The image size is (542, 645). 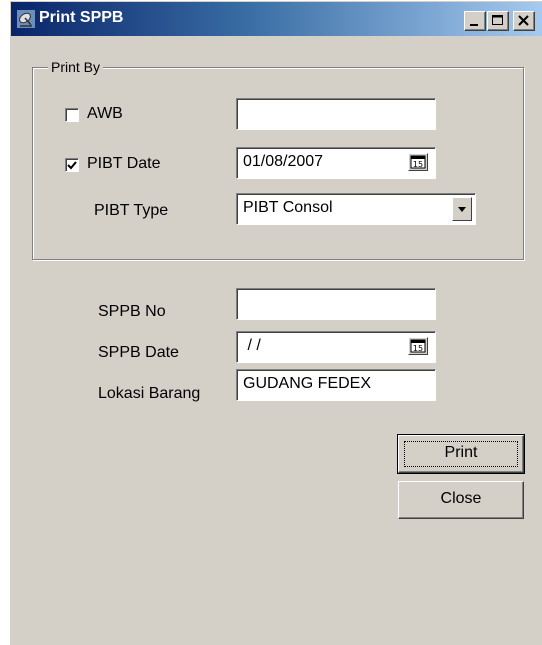 I want to click on focus-rect, so click(x=461, y=454).